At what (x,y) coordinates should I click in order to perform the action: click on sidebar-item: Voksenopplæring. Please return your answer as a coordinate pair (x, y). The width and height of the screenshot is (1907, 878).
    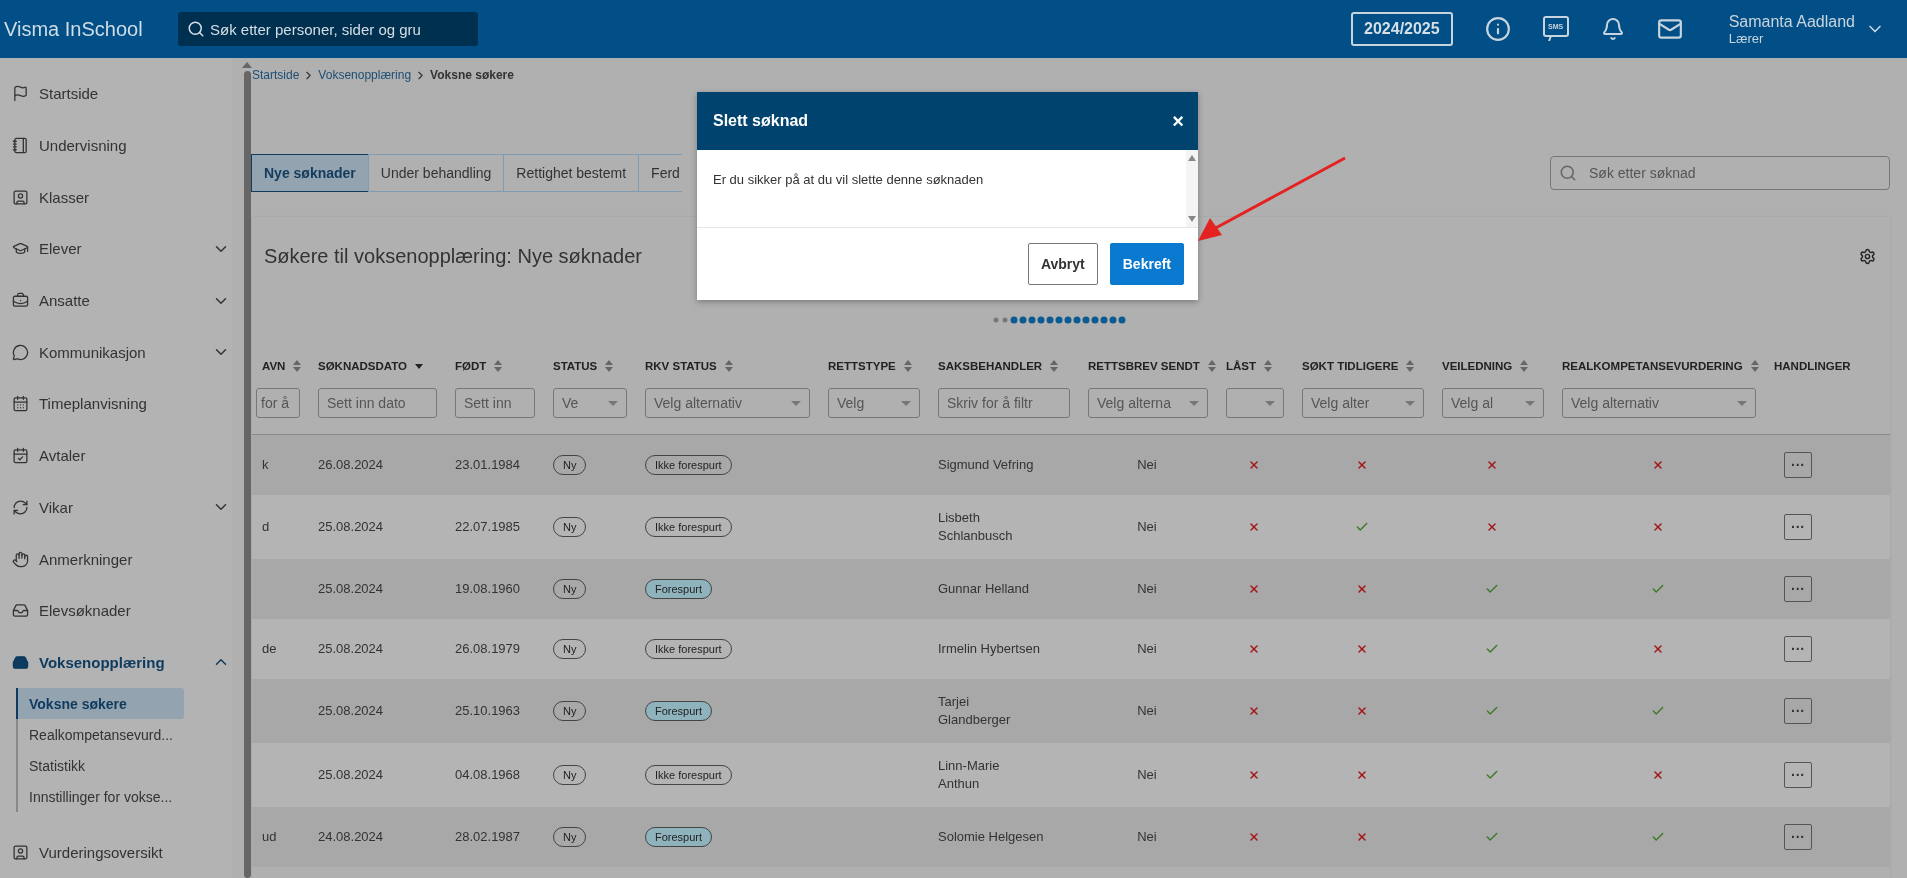
    Looking at the image, I should click on (121, 662).